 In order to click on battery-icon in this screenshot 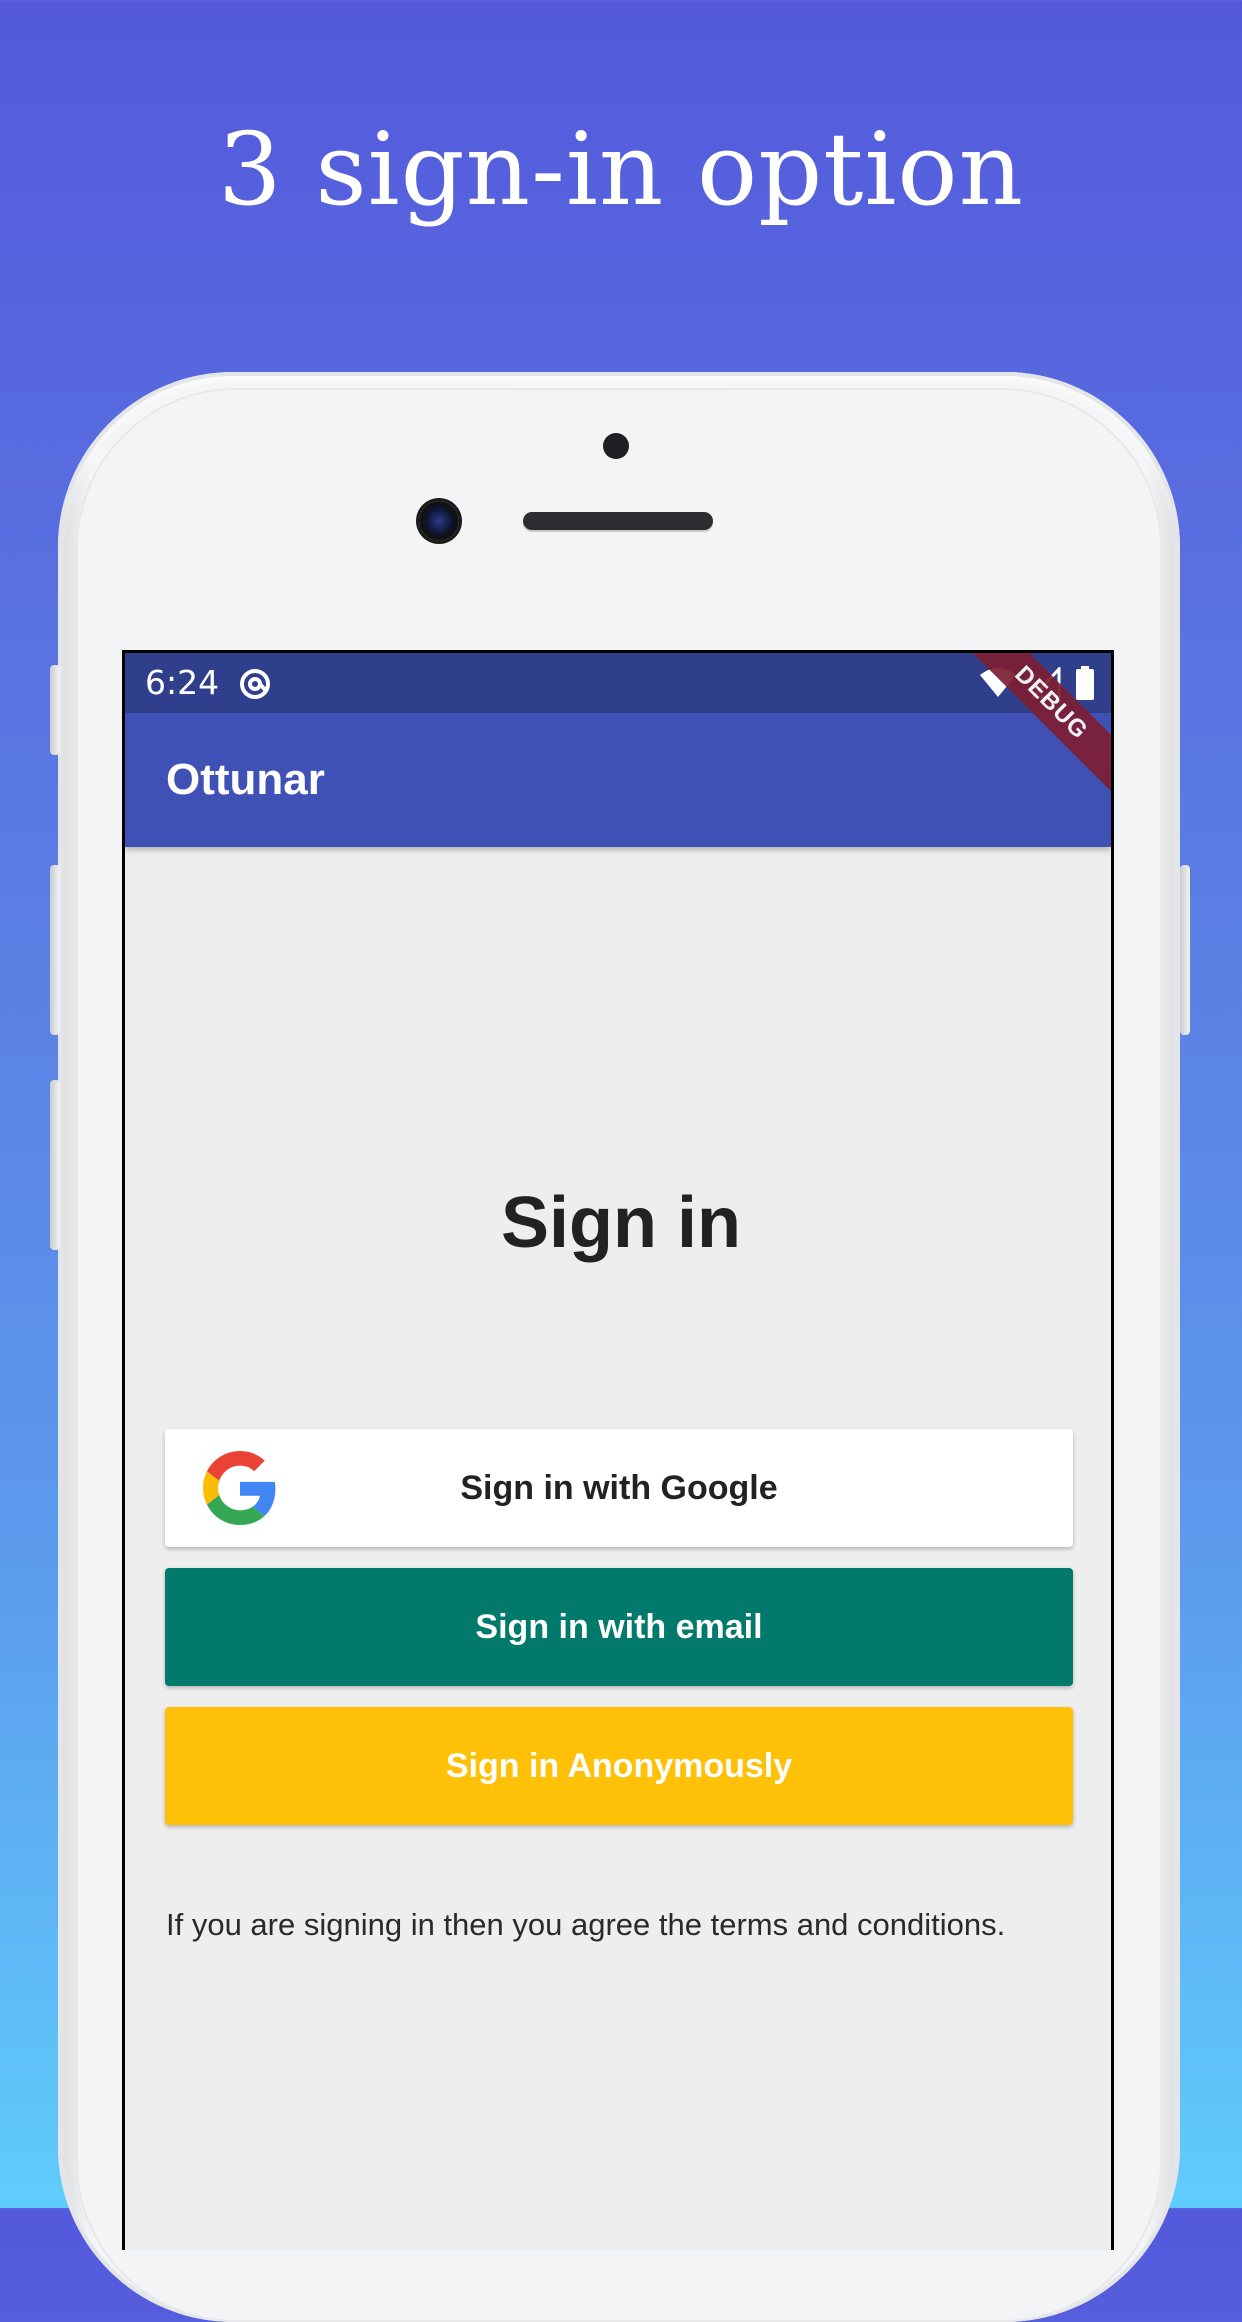, I will do `click(1085, 683)`.